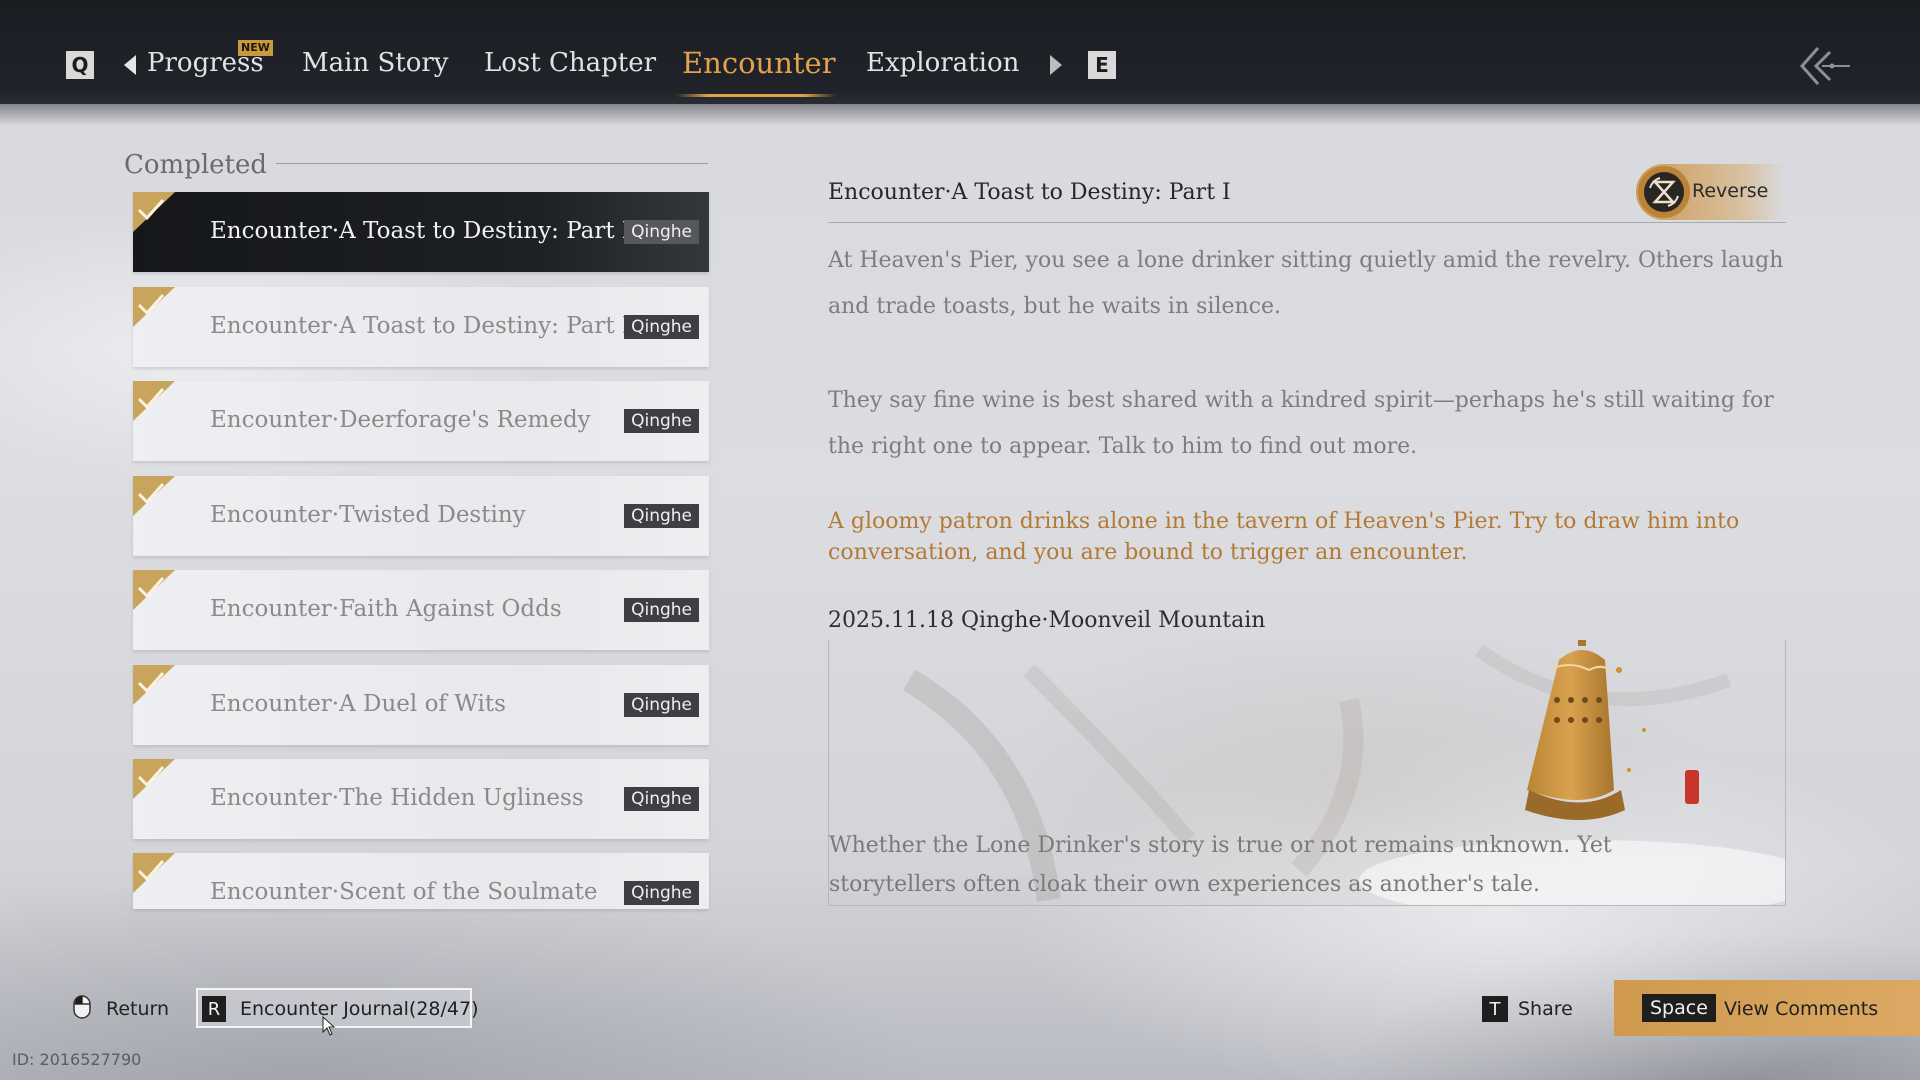 The image size is (1920, 1080). I want to click on encounter-list-item: Encounter·The Hidden Ugliness Qinghe, so click(421, 799).